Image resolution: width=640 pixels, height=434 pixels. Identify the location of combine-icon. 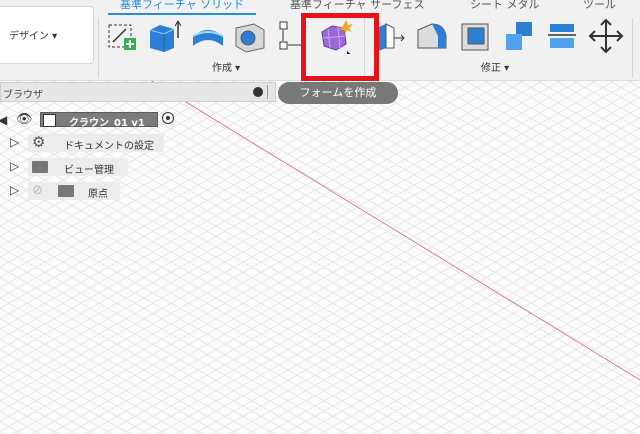
(520, 38).